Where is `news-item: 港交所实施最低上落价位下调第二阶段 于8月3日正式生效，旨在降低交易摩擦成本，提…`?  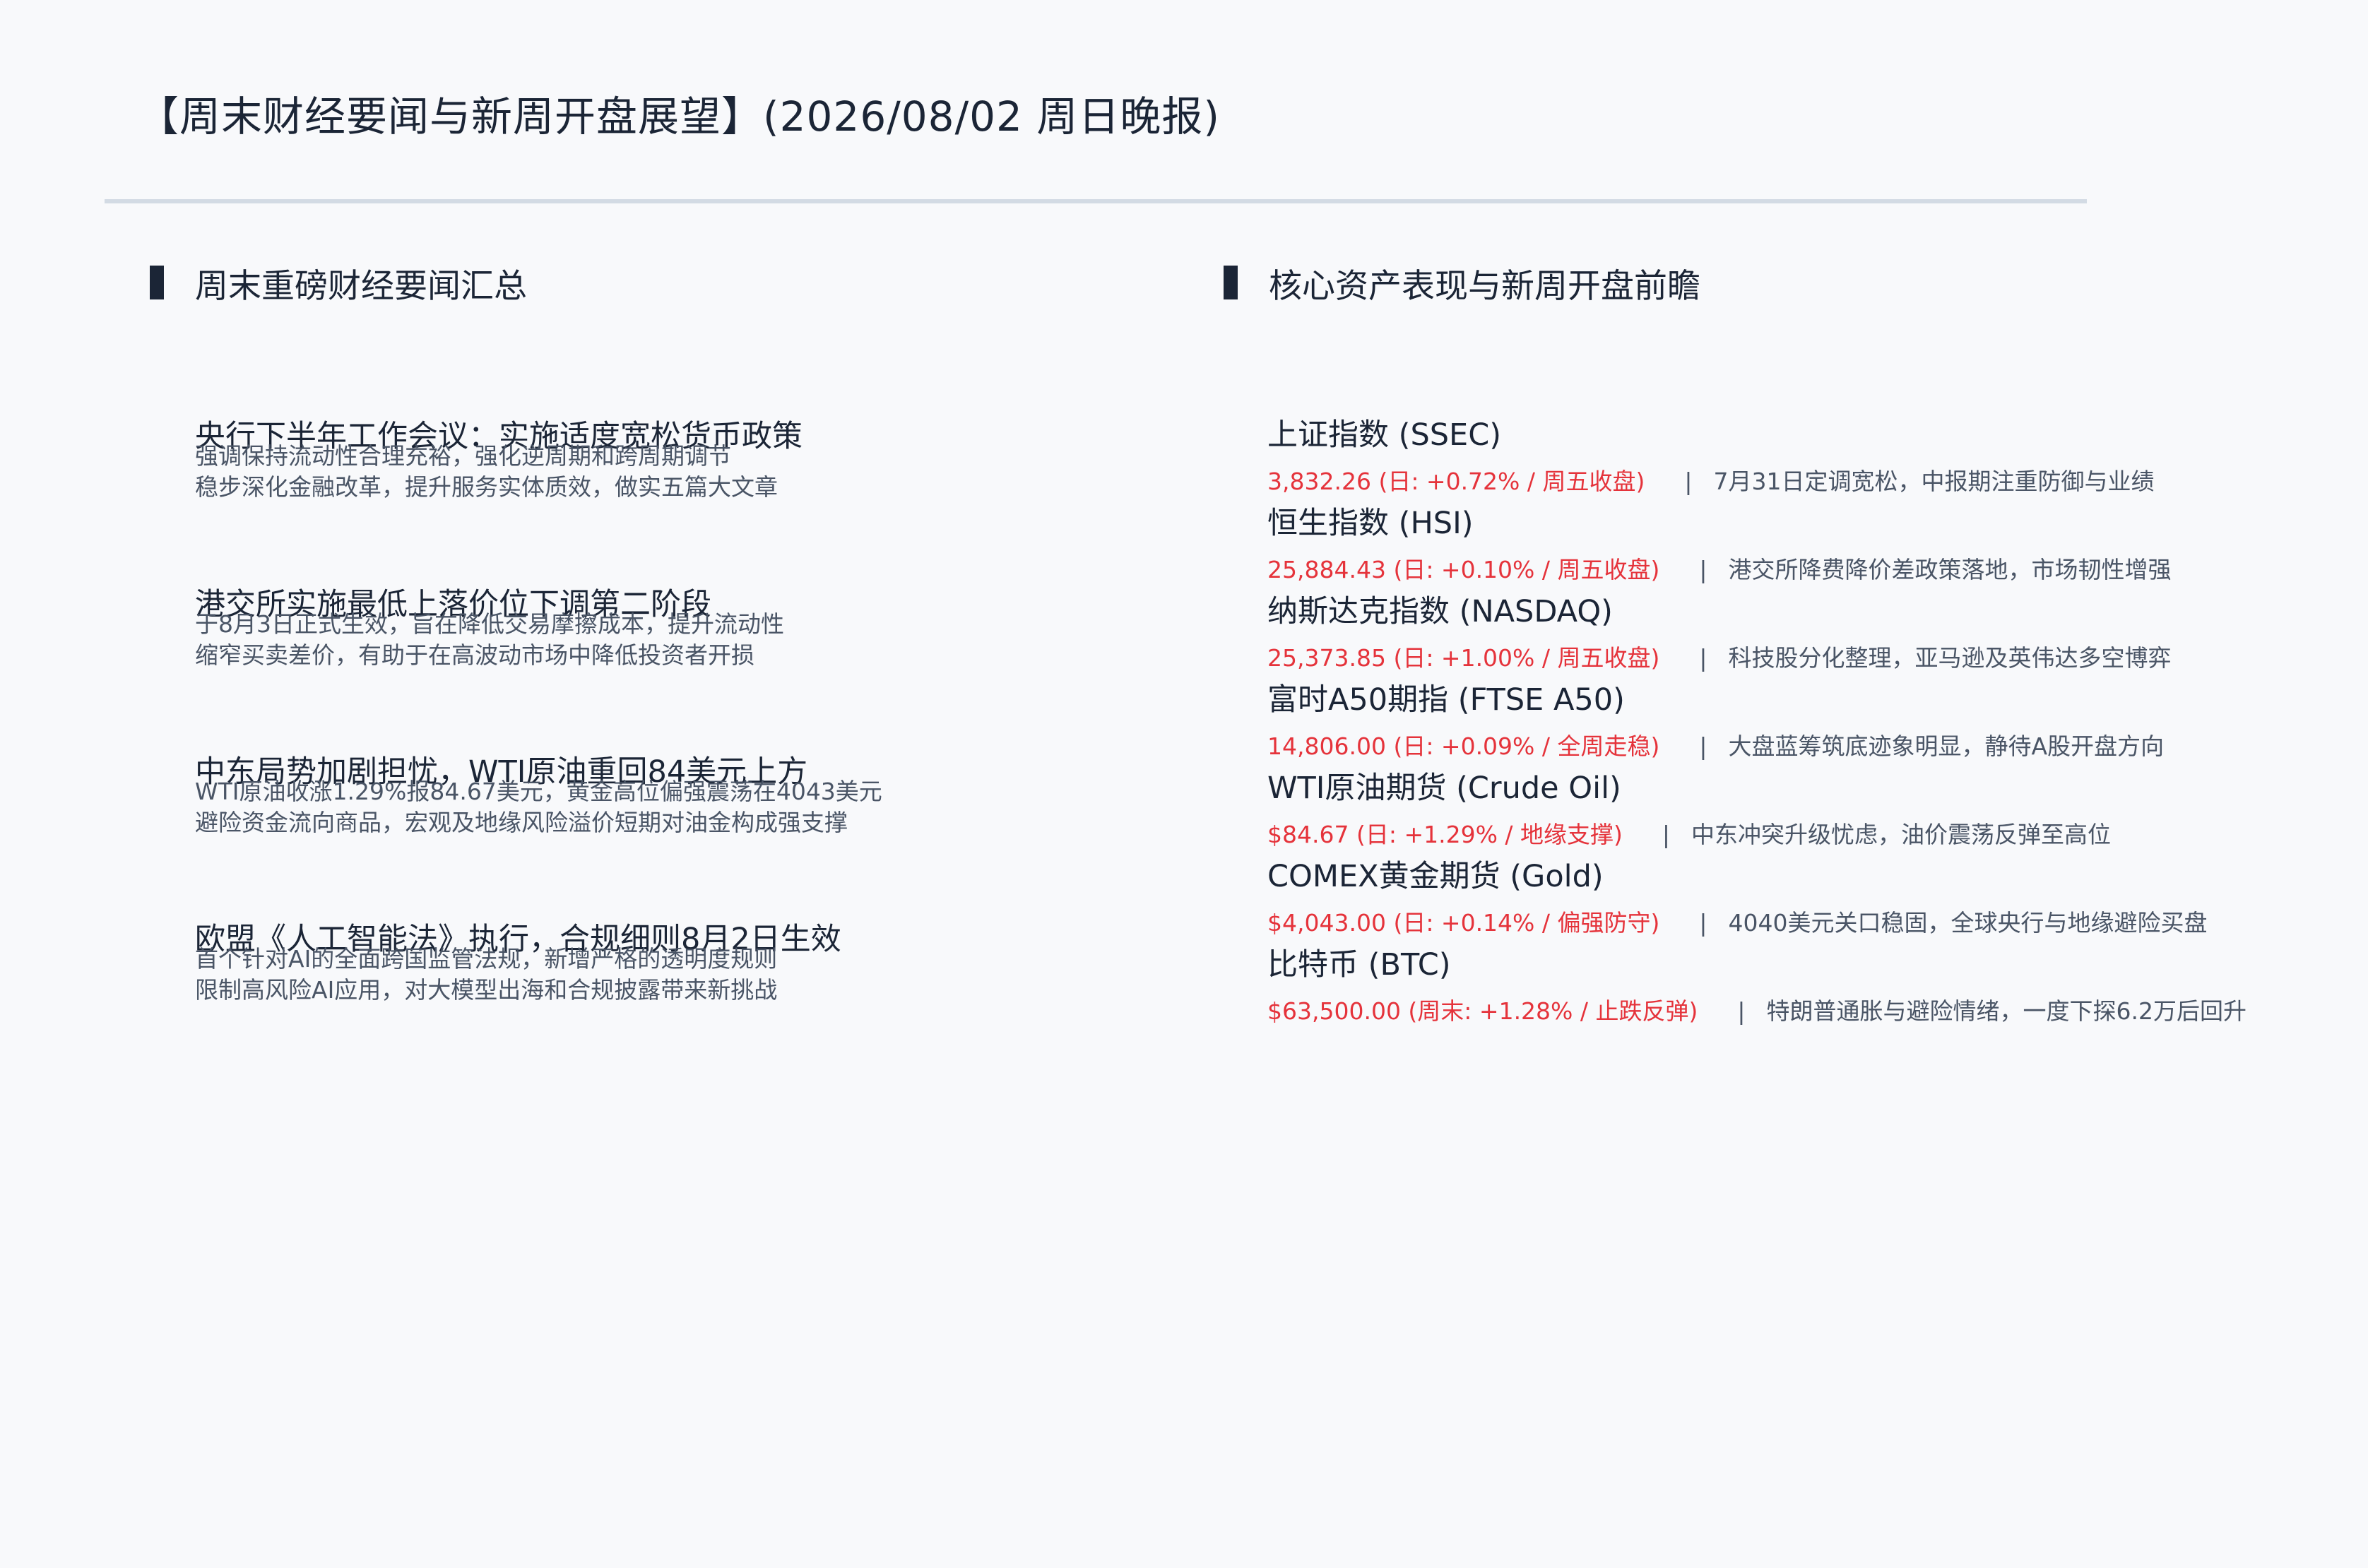
news-item: 港交所实施最低上落价位下调第二阶段 于8月3日正式生效，旨在降低交易摩擦成本，提… is located at coordinates (703, 629).